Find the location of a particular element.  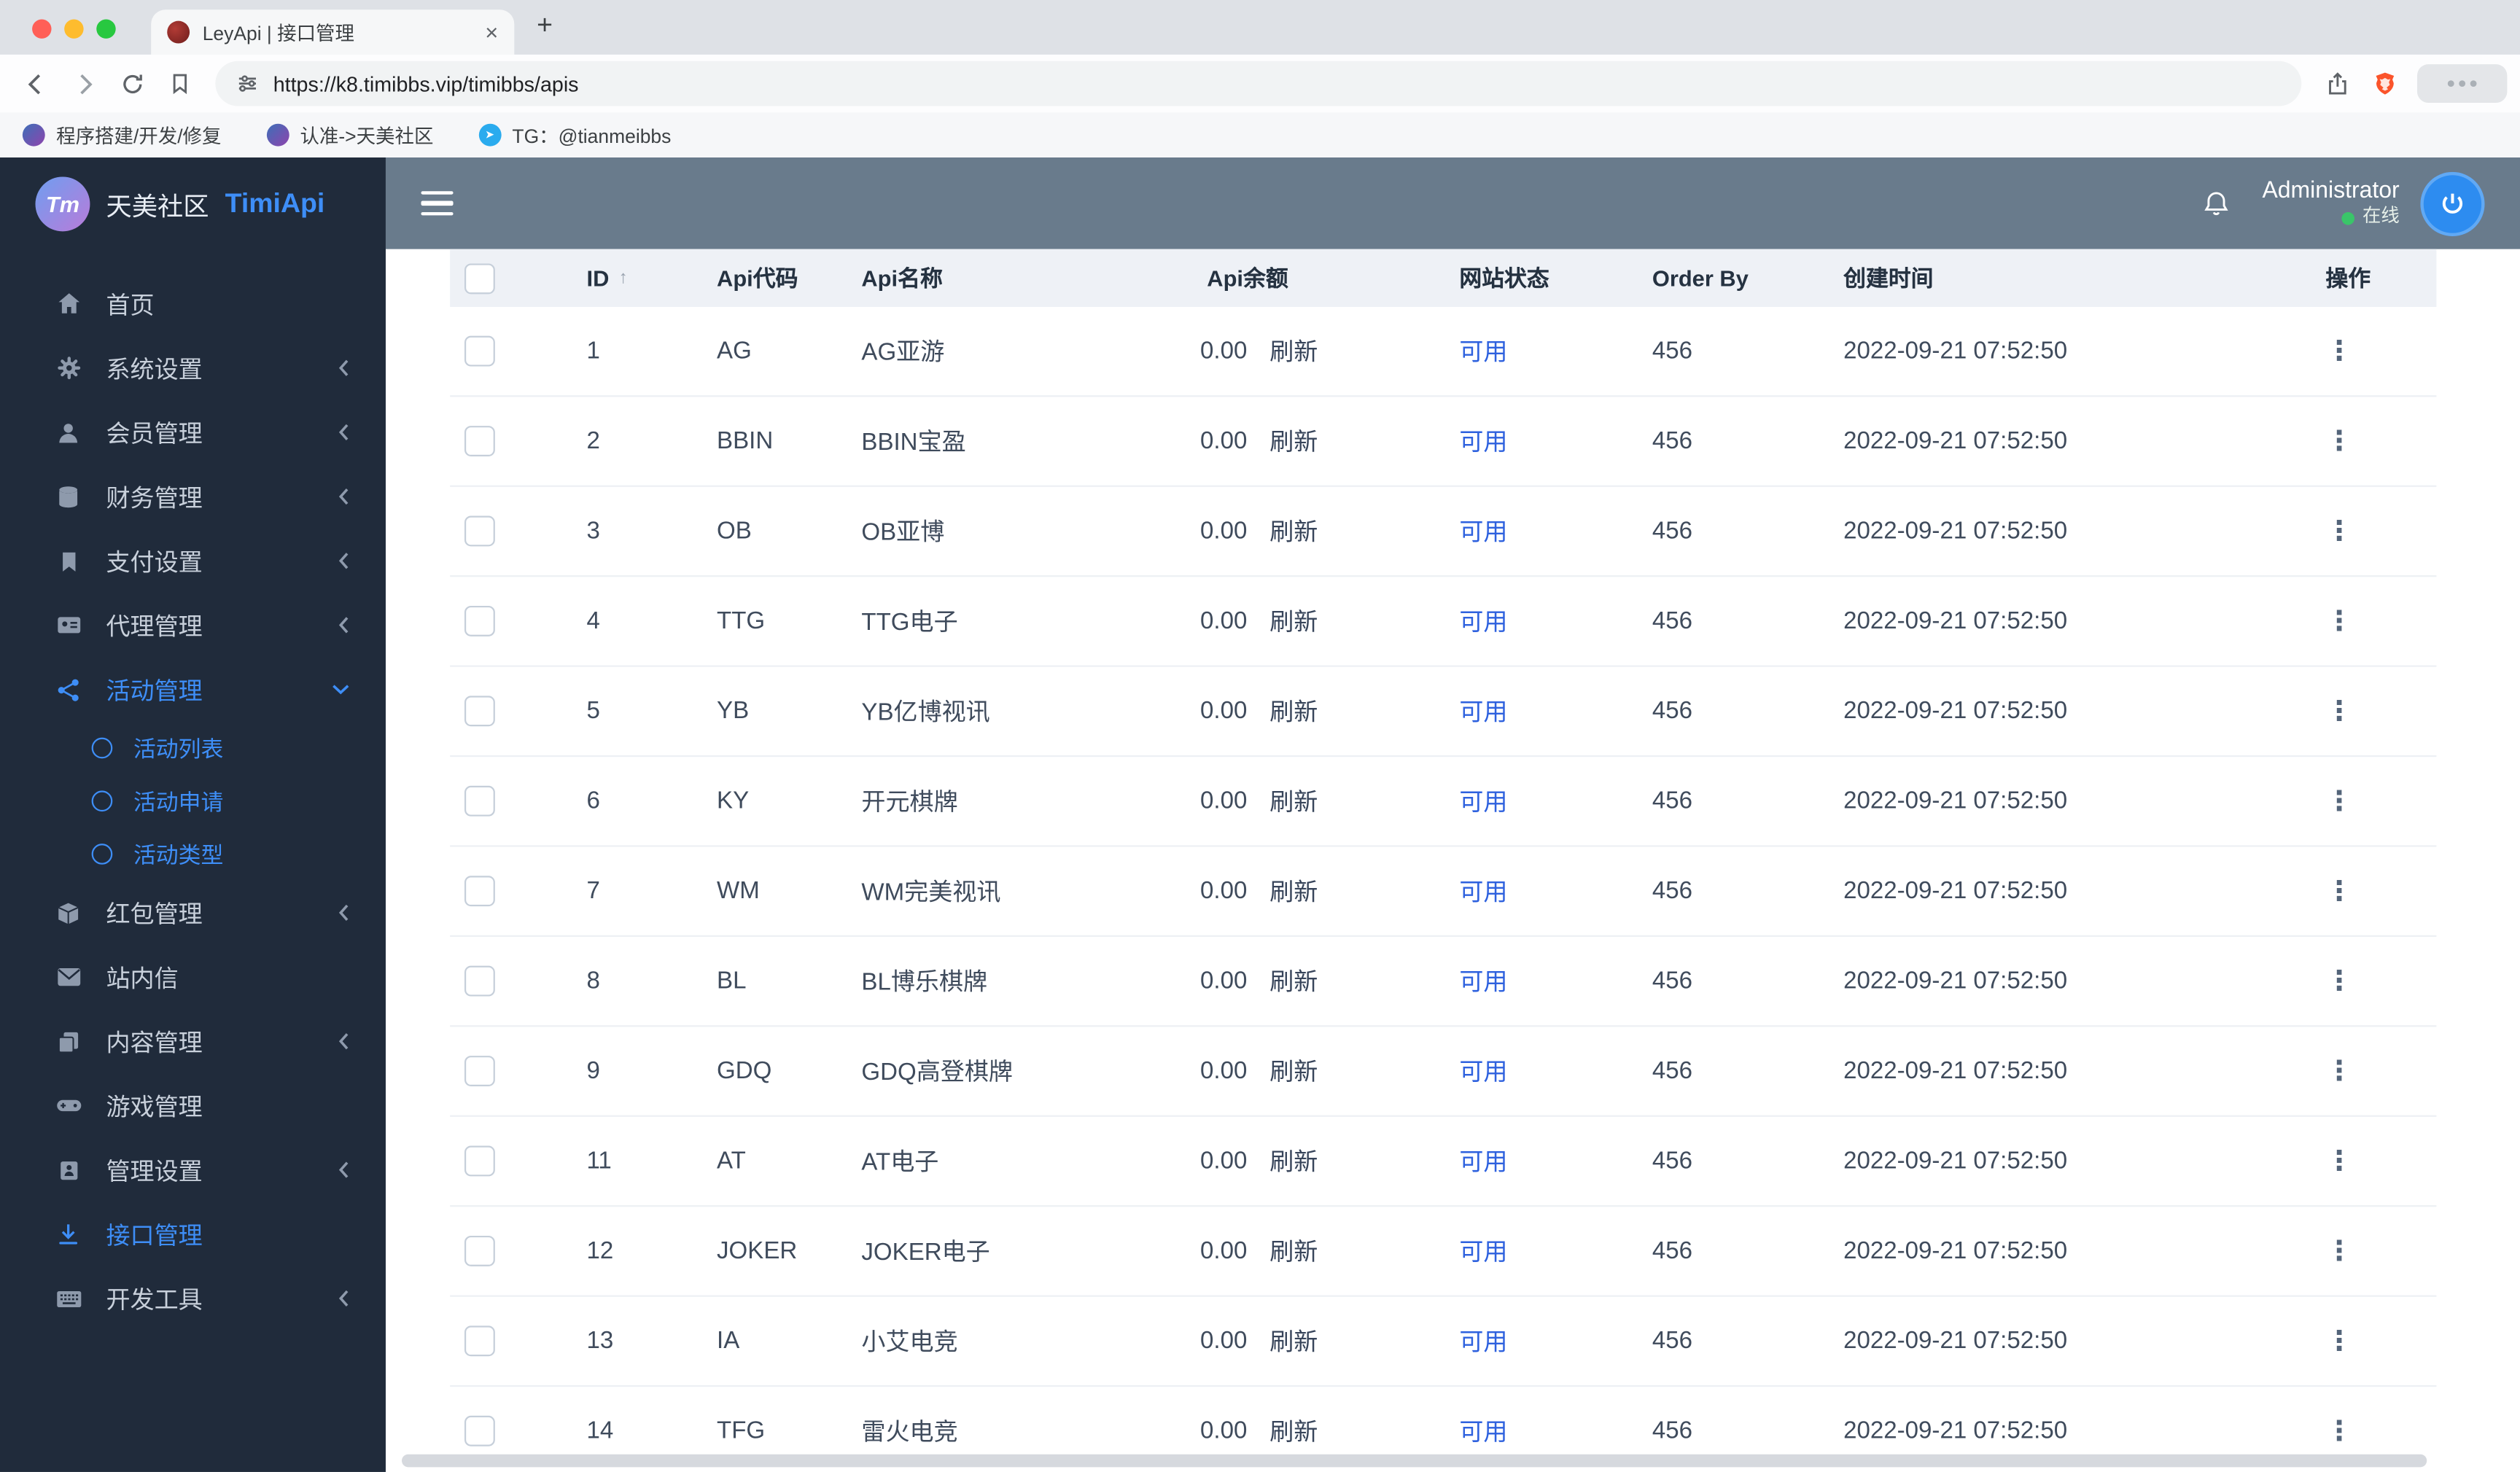

site-settings-icon is located at coordinates (247, 83).